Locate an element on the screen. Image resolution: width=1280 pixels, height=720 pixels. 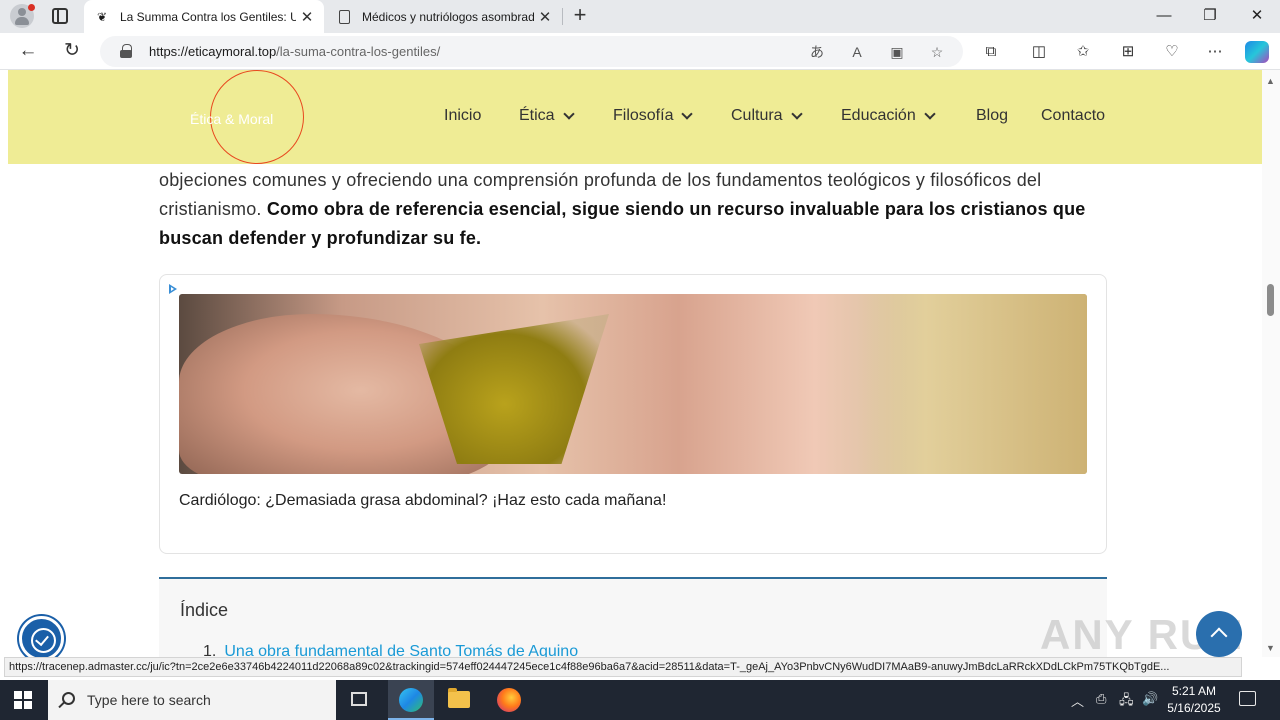
windows-start-icon is located at coordinates (23, 700).